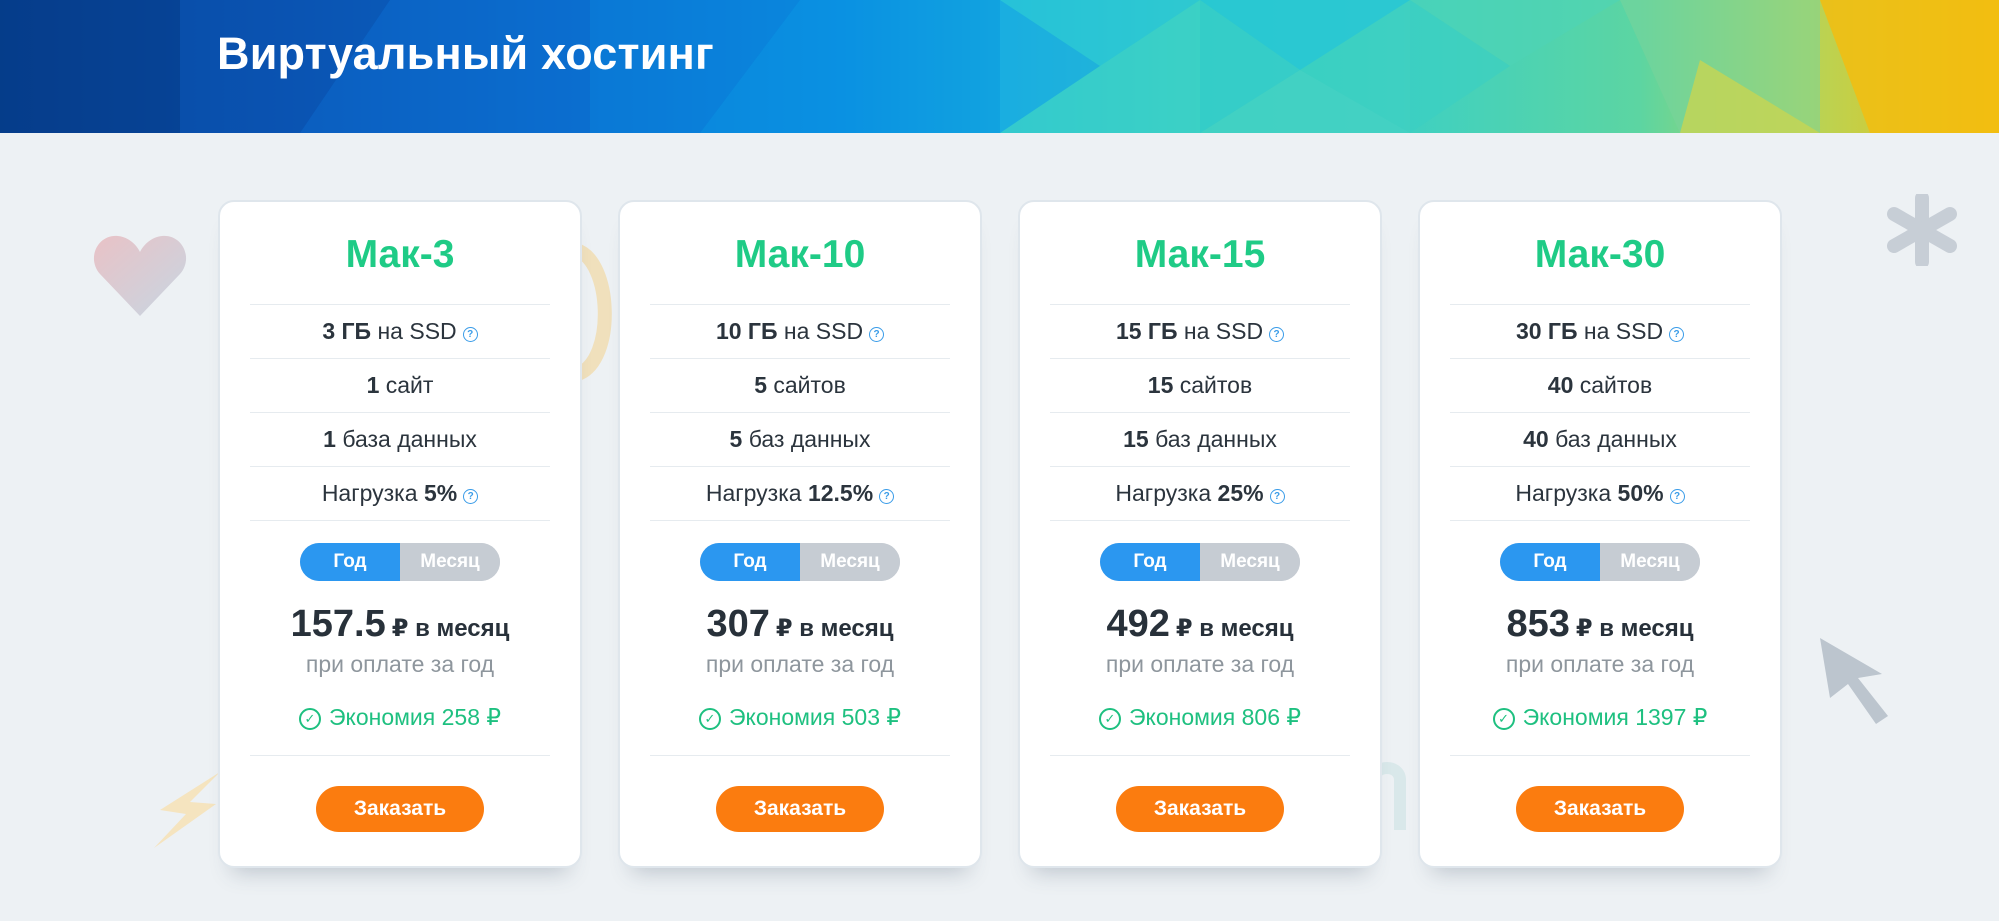 The image size is (1999, 921). Describe the element at coordinates (736, 439) in the screenshot. I see `db-value: 5` at that location.